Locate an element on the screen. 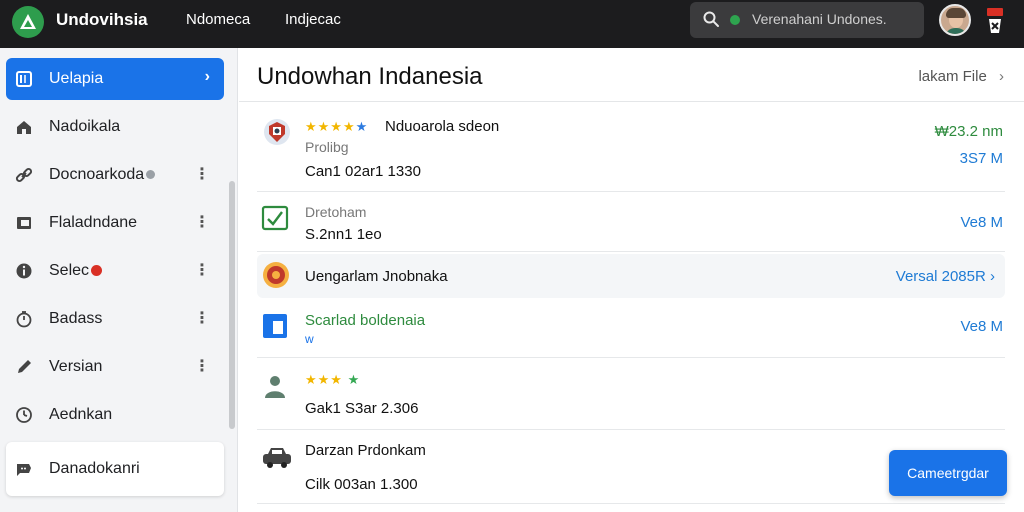 This screenshot has height=512, width=1024. nav-link-1: Ndomeca is located at coordinates (218, 19).